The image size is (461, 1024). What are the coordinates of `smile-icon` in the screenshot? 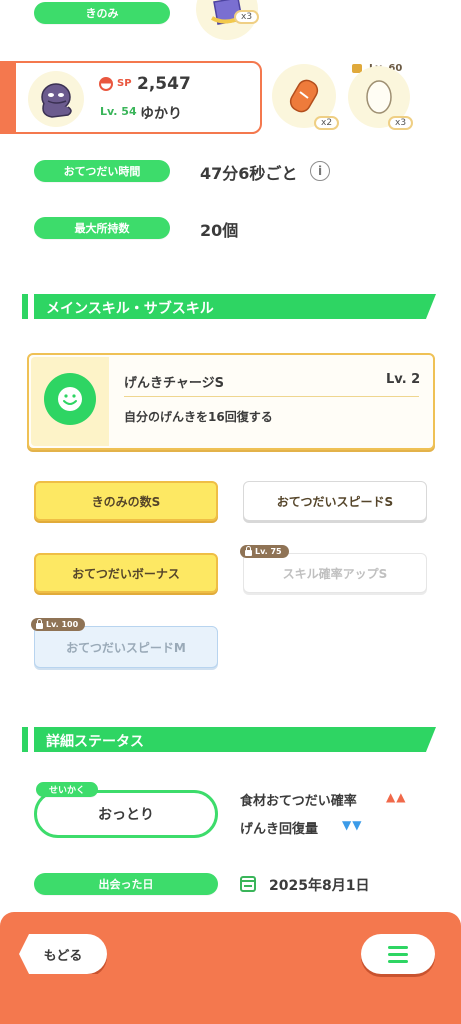 It's located at (70, 399).